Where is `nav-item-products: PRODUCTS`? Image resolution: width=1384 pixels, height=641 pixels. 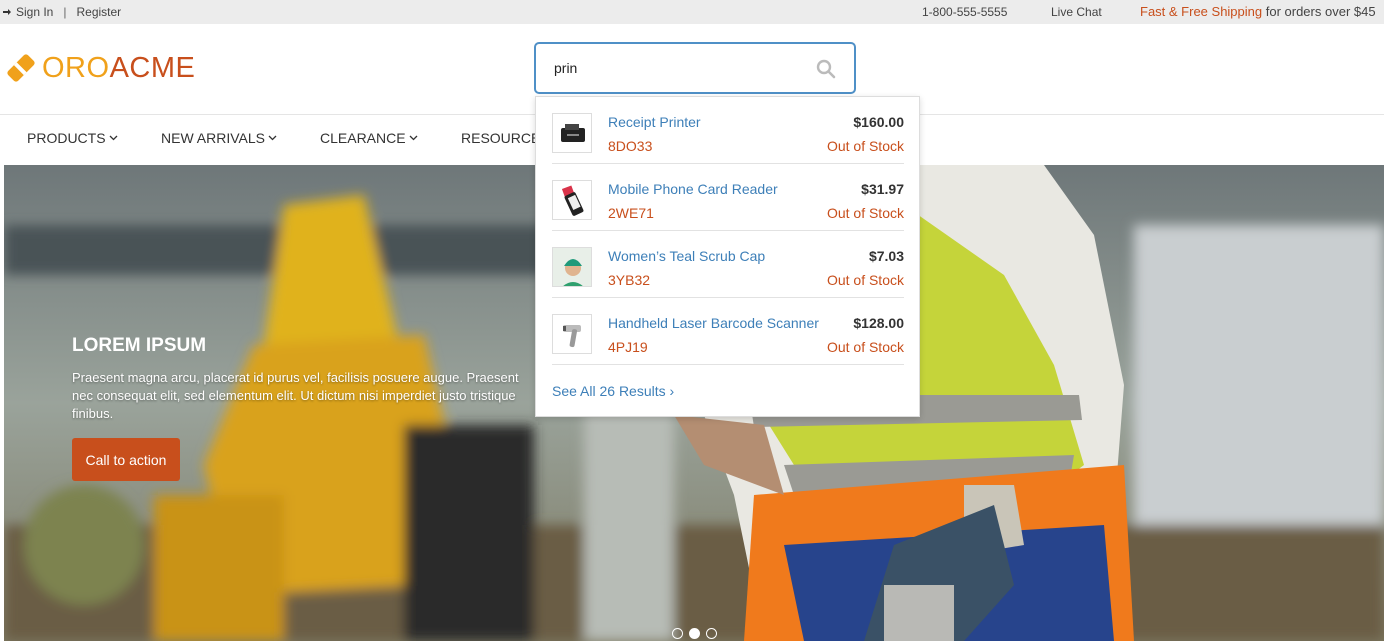 nav-item-products: PRODUCTS is located at coordinates (72, 138).